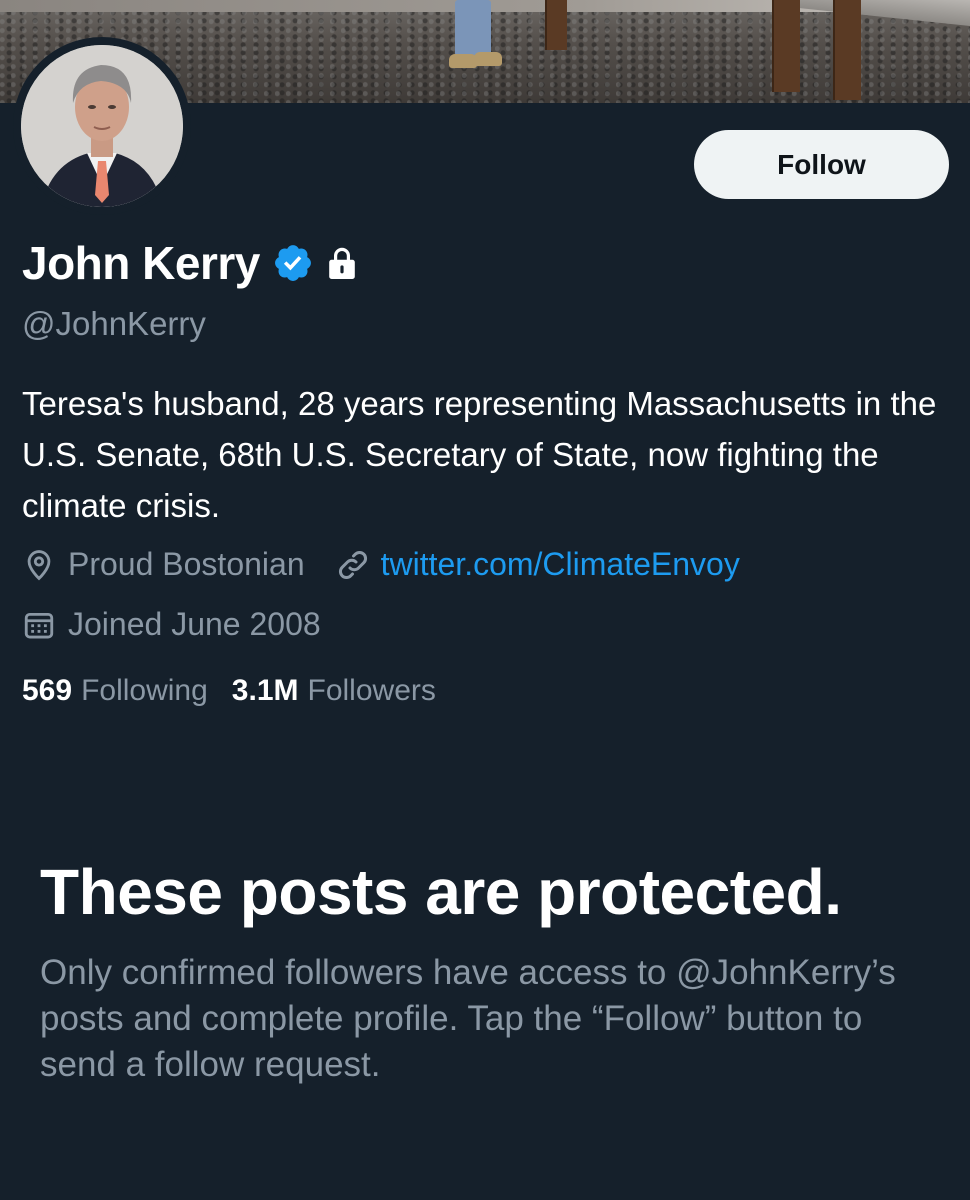 The image size is (970, 1200). I want to click on lock-icon, so click(342, 263).